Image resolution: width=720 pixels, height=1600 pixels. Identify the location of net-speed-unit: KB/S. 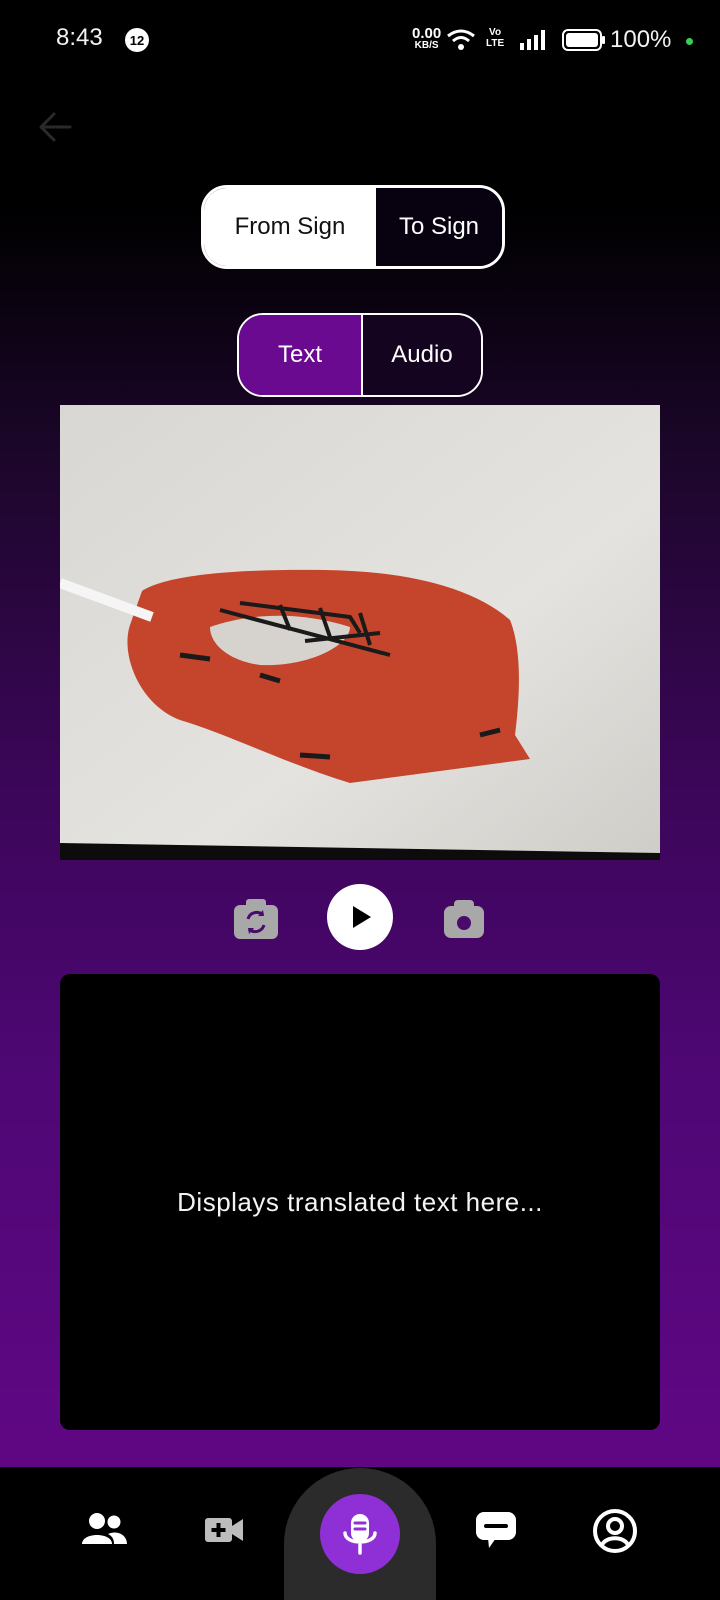
(426, 45).